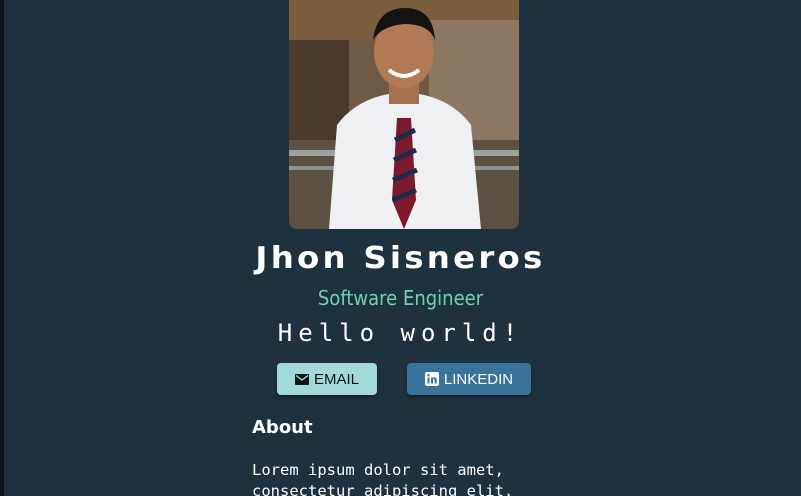 The height and width of the screenshot is (496, 801). I want to click on linkedin-button: LINKEDIN, so click(469, 379).